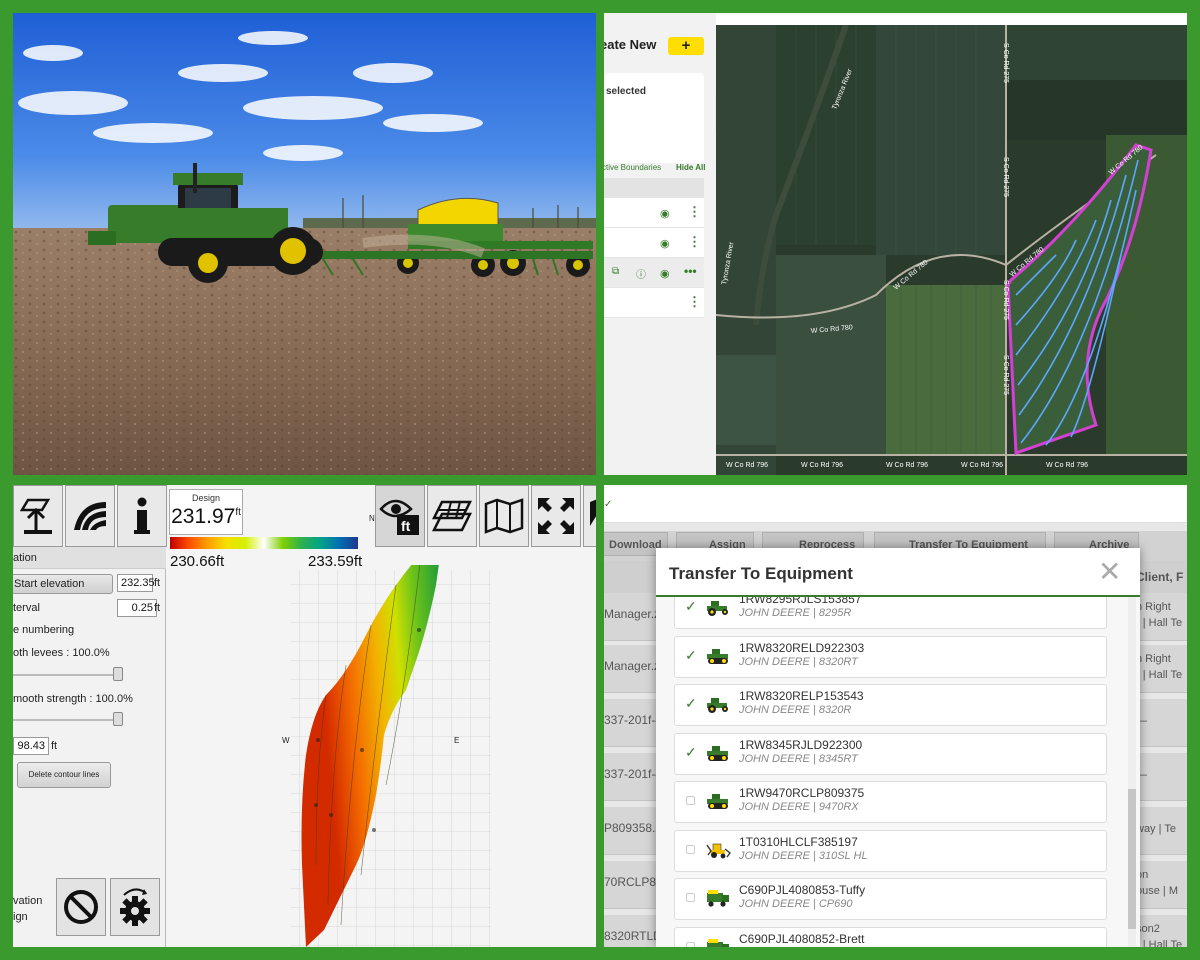 This screenshot has width=1200, height=960. I want to click on start-elevation-button: Start elevation, so click(63, 584).